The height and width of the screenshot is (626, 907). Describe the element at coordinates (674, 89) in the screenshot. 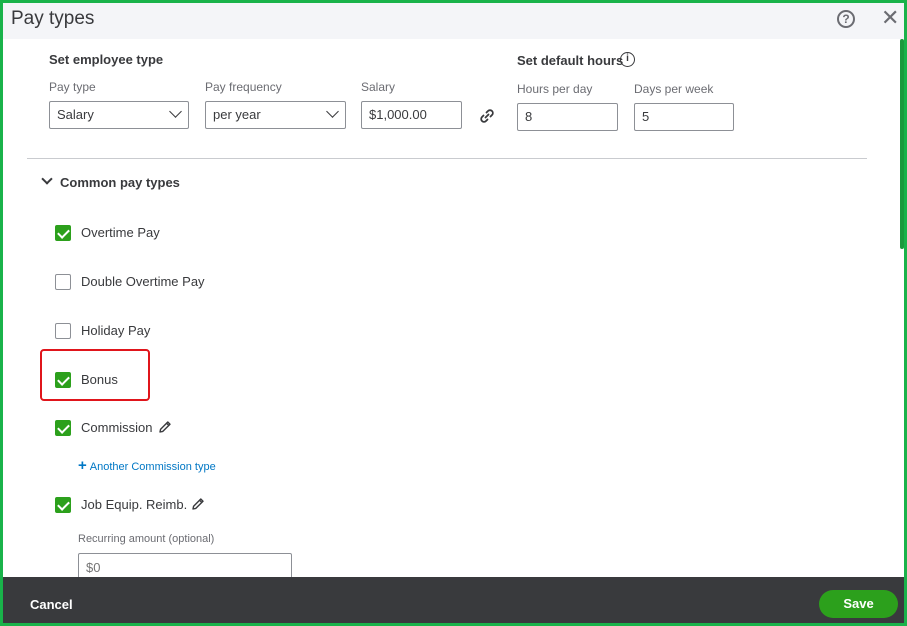

I see `days-per-week-label: Days per week` at that location.